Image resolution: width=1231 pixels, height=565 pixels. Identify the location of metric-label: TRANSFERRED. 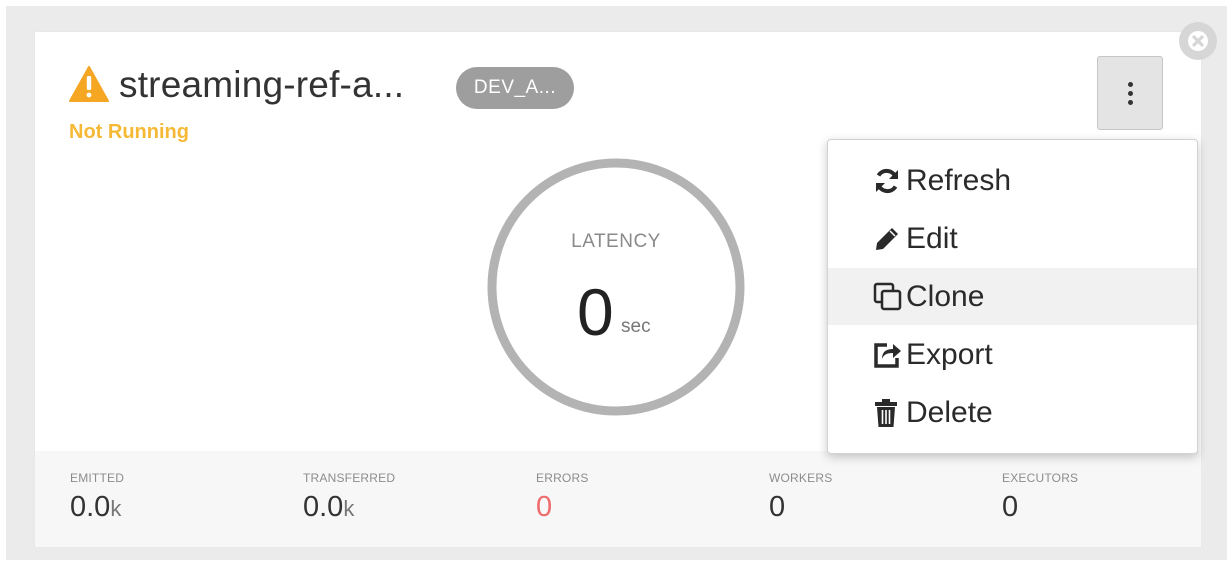
(349, 478).